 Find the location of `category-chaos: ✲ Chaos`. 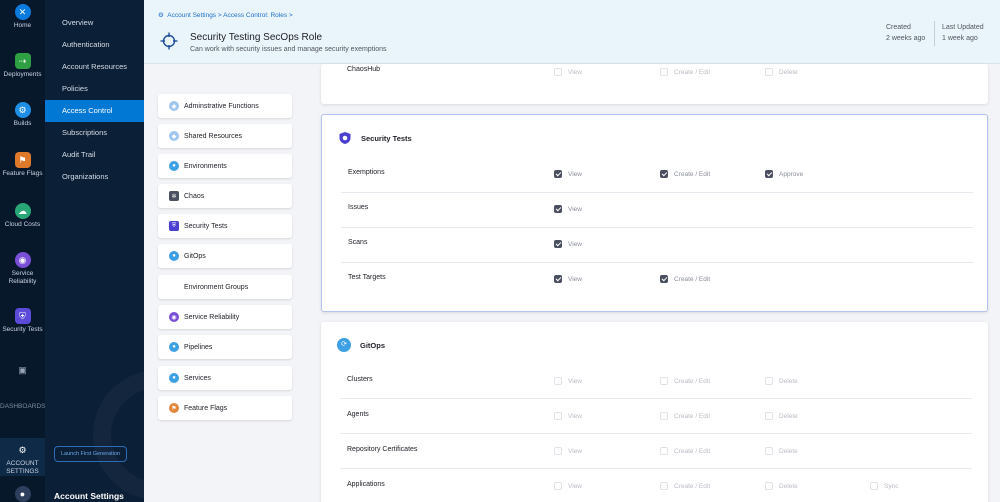

category-chaos: ✲ Chaos is located at coordinates (225, 196).